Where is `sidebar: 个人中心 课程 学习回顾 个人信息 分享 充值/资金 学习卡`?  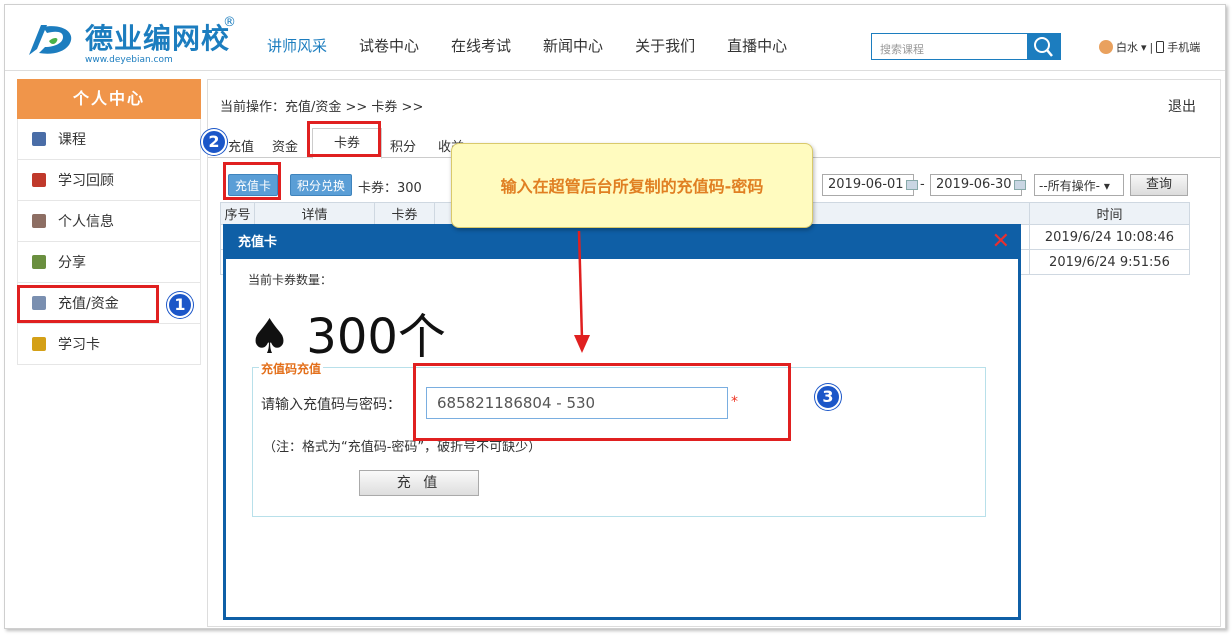
sidebar: 个人中心 课程 学习回顾 个人信息 分享 充值/资金 学习卡 is located at coordinates (109, 224).